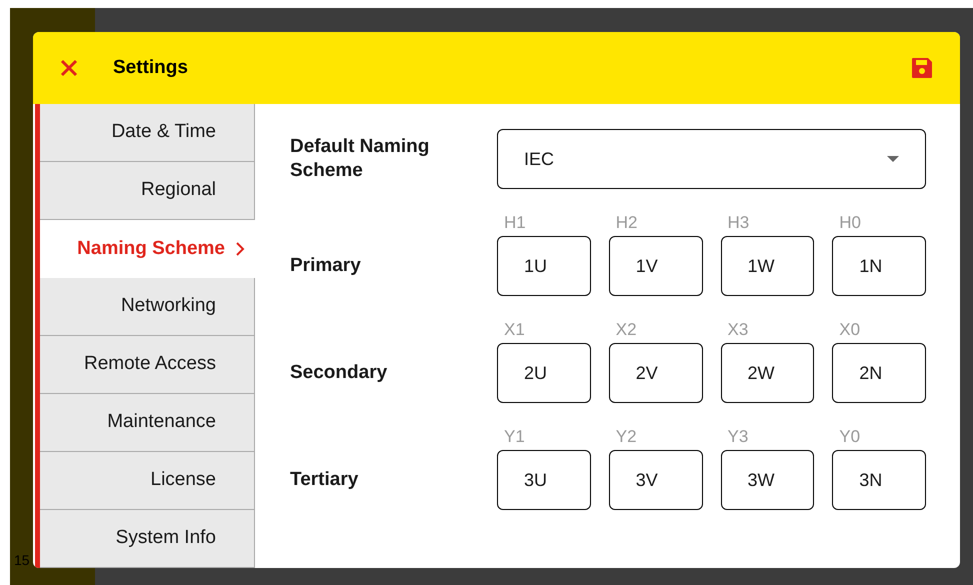  I want to click on sidebar-tab: Regional, so click(147, 191).